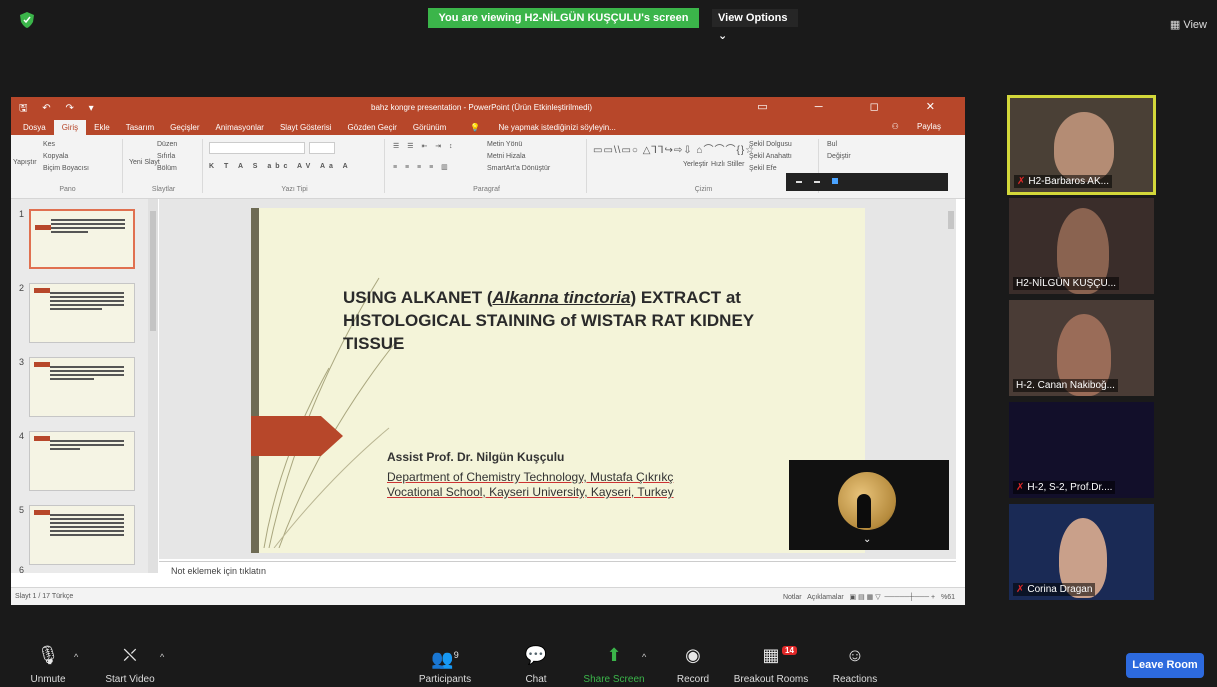  I want to click on replace-button: Değiştir, so click(839, 156).